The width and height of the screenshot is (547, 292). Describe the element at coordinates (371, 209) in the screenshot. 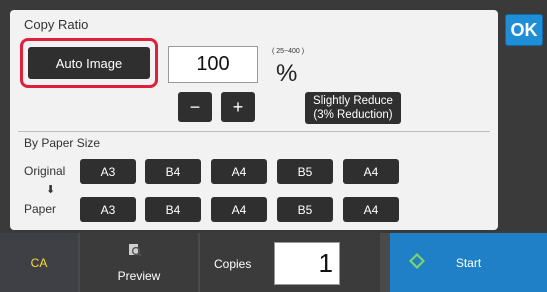

I see `paper-size-a4-alt: A4` at that location.